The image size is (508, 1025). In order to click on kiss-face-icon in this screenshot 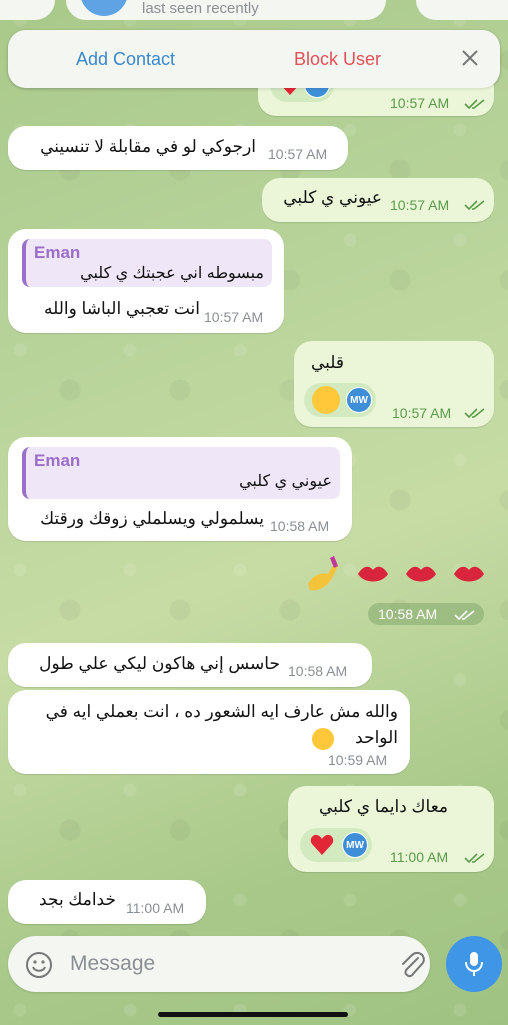, I will do `click(326, 400)`.